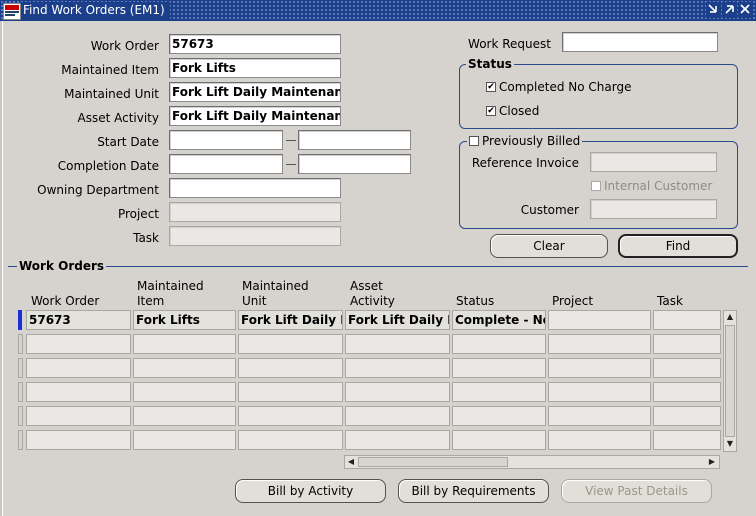  Describe the element at coordinates (255, 68) in the screenshot. I see `maintained-item-field: Fork Lifts` at that location.